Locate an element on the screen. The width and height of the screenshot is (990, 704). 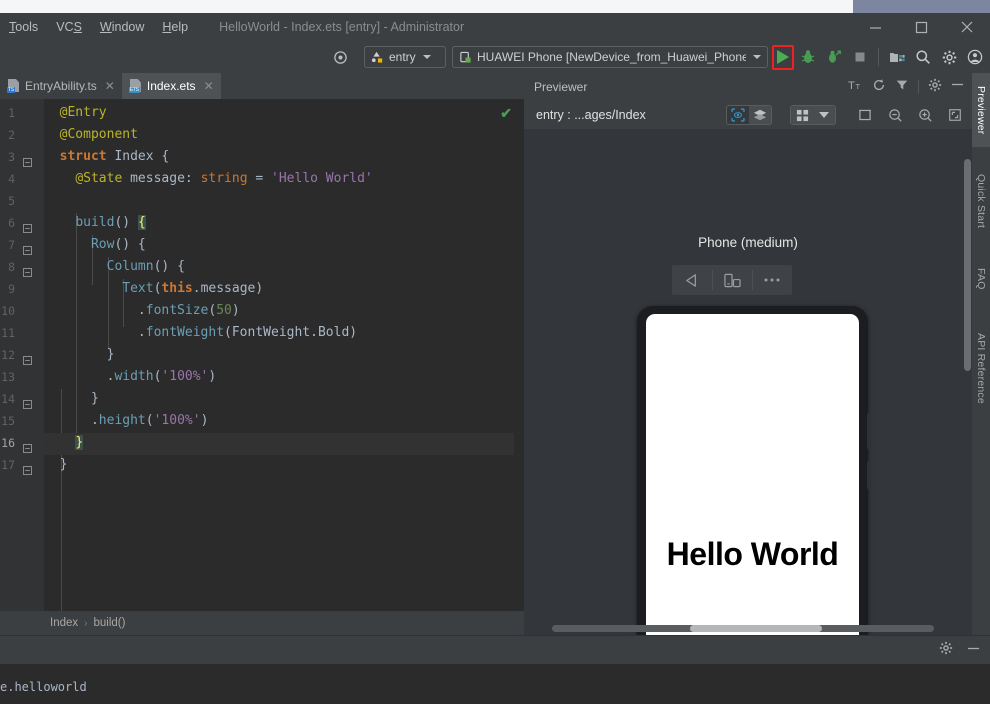
tab-index: ETS Index.ets ✕ is located at coordinates (171, 86).